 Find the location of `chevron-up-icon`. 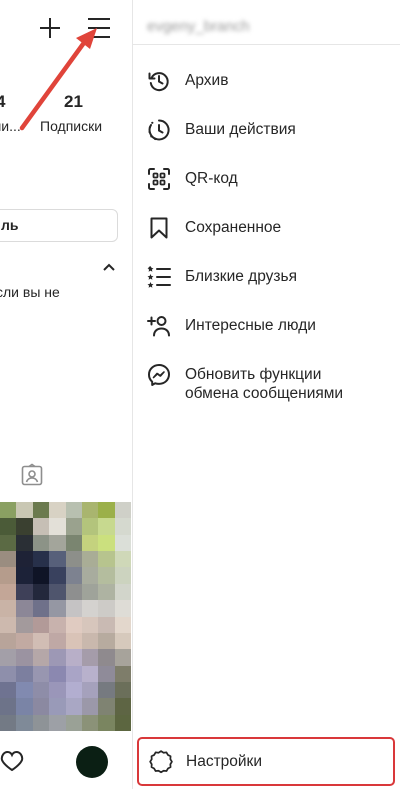

chevron-up-icon is located at coordinates (109, 267).